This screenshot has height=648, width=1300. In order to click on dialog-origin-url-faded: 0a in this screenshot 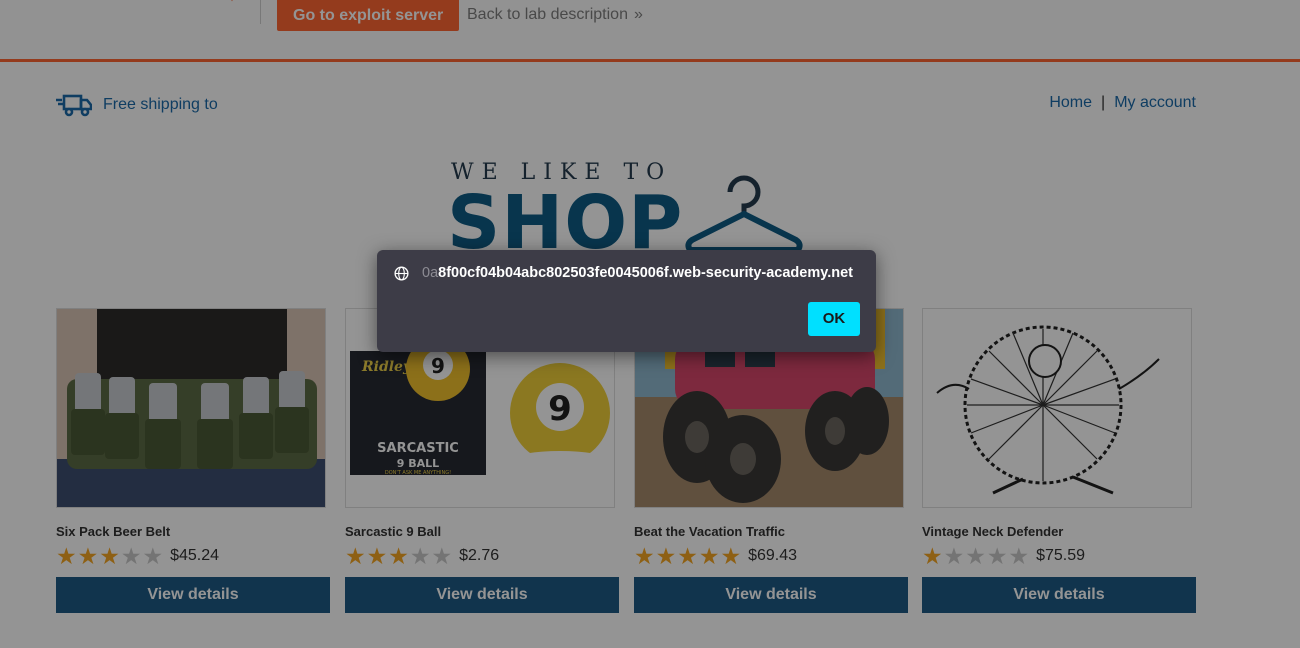, I will do `click(430, 273)`.